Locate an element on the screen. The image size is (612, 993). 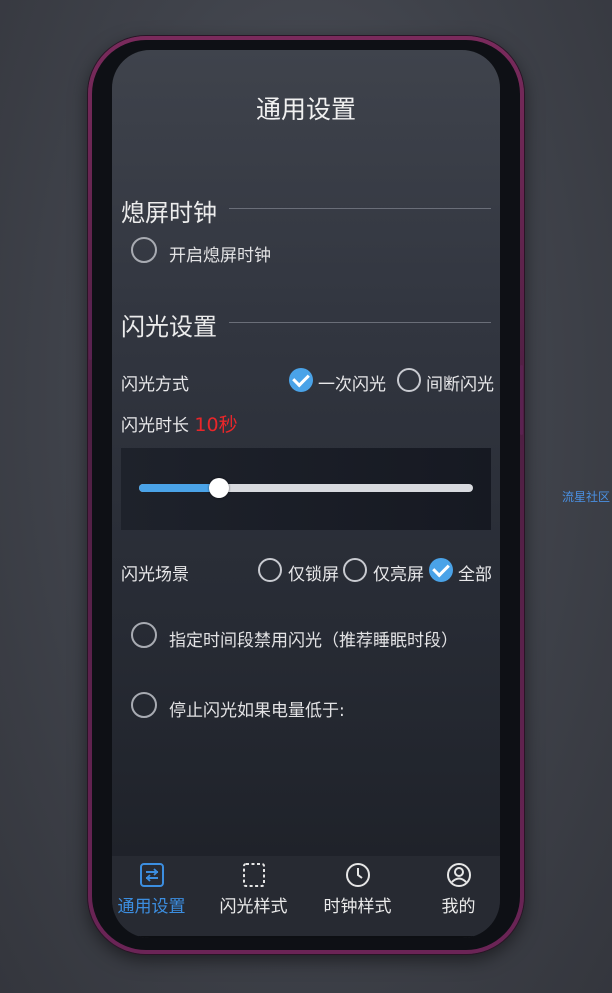
flash-mode-option-once: 一次闪光 is located at coordinates (337, 380).